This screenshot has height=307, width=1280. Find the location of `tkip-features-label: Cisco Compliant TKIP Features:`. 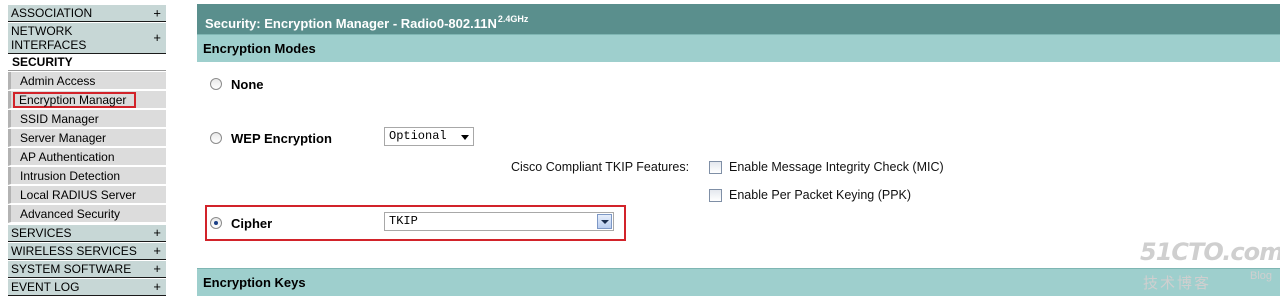

tkip-features-label: Cisco Compliant TKIP Features: is located at coordinates (600, 167).